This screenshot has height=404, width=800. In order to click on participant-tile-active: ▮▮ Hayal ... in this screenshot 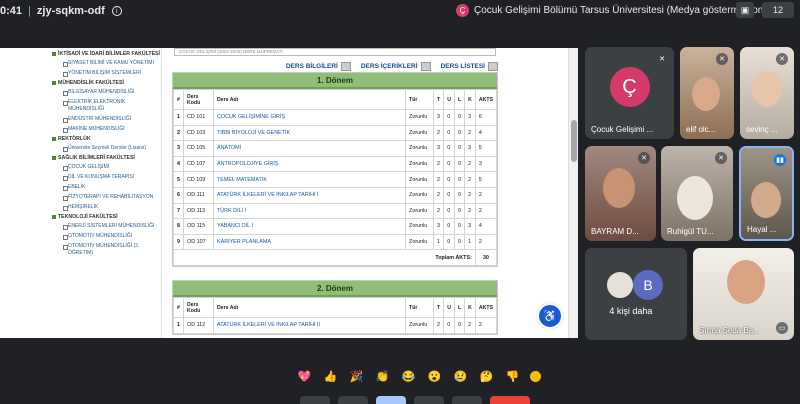, I will do `click(766, 193)`.